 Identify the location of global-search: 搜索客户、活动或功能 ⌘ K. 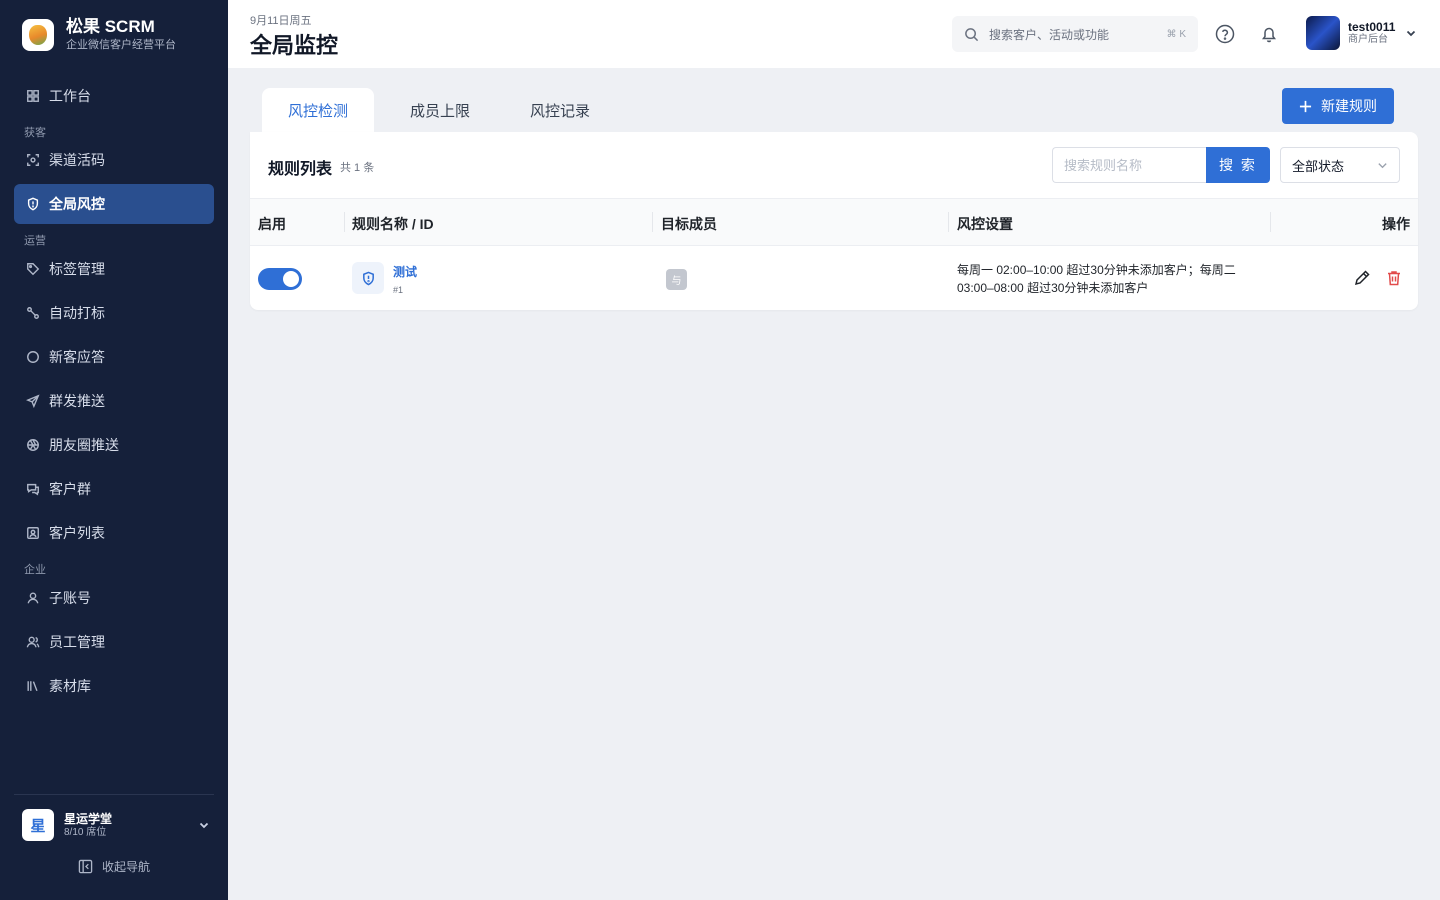
(1075, 34).